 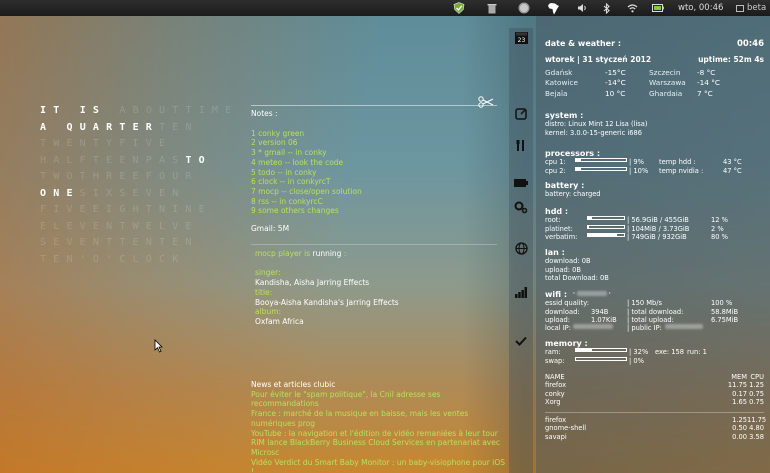 I want to click on clock-word, so click(x=112, y=110).